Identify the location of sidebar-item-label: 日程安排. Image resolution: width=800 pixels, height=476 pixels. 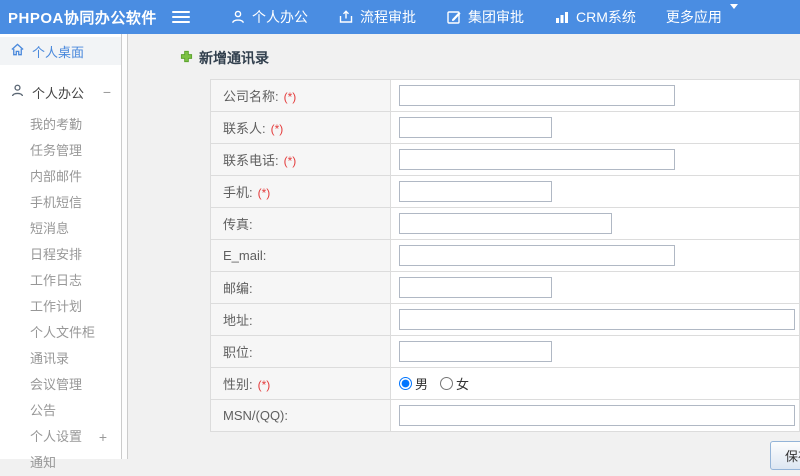
(56, 254).